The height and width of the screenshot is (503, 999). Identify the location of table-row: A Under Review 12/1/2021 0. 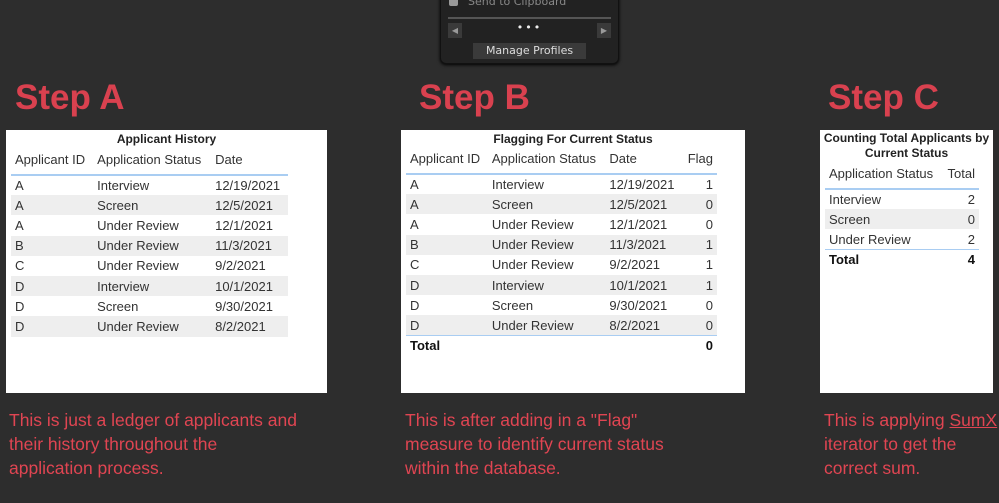
(561, 224).